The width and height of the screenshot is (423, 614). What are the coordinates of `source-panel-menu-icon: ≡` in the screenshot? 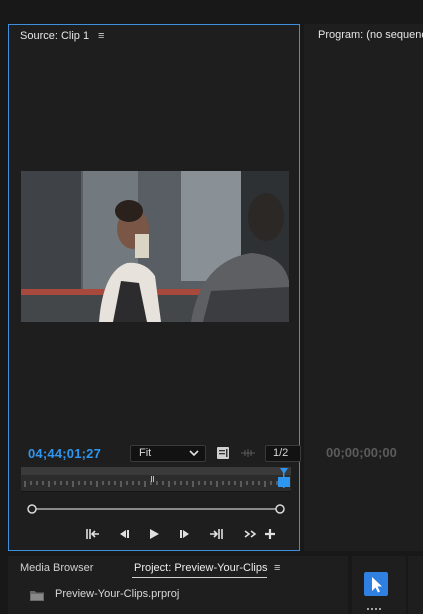 It's located at (101, 36).